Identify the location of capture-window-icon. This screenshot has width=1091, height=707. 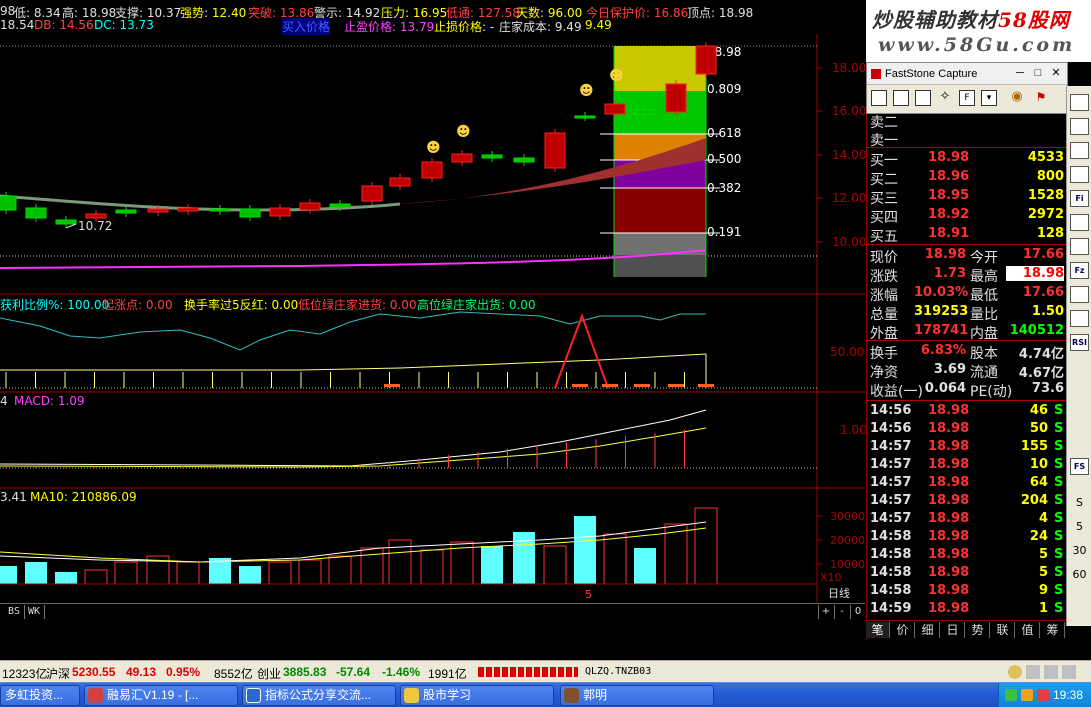
(879, 98).